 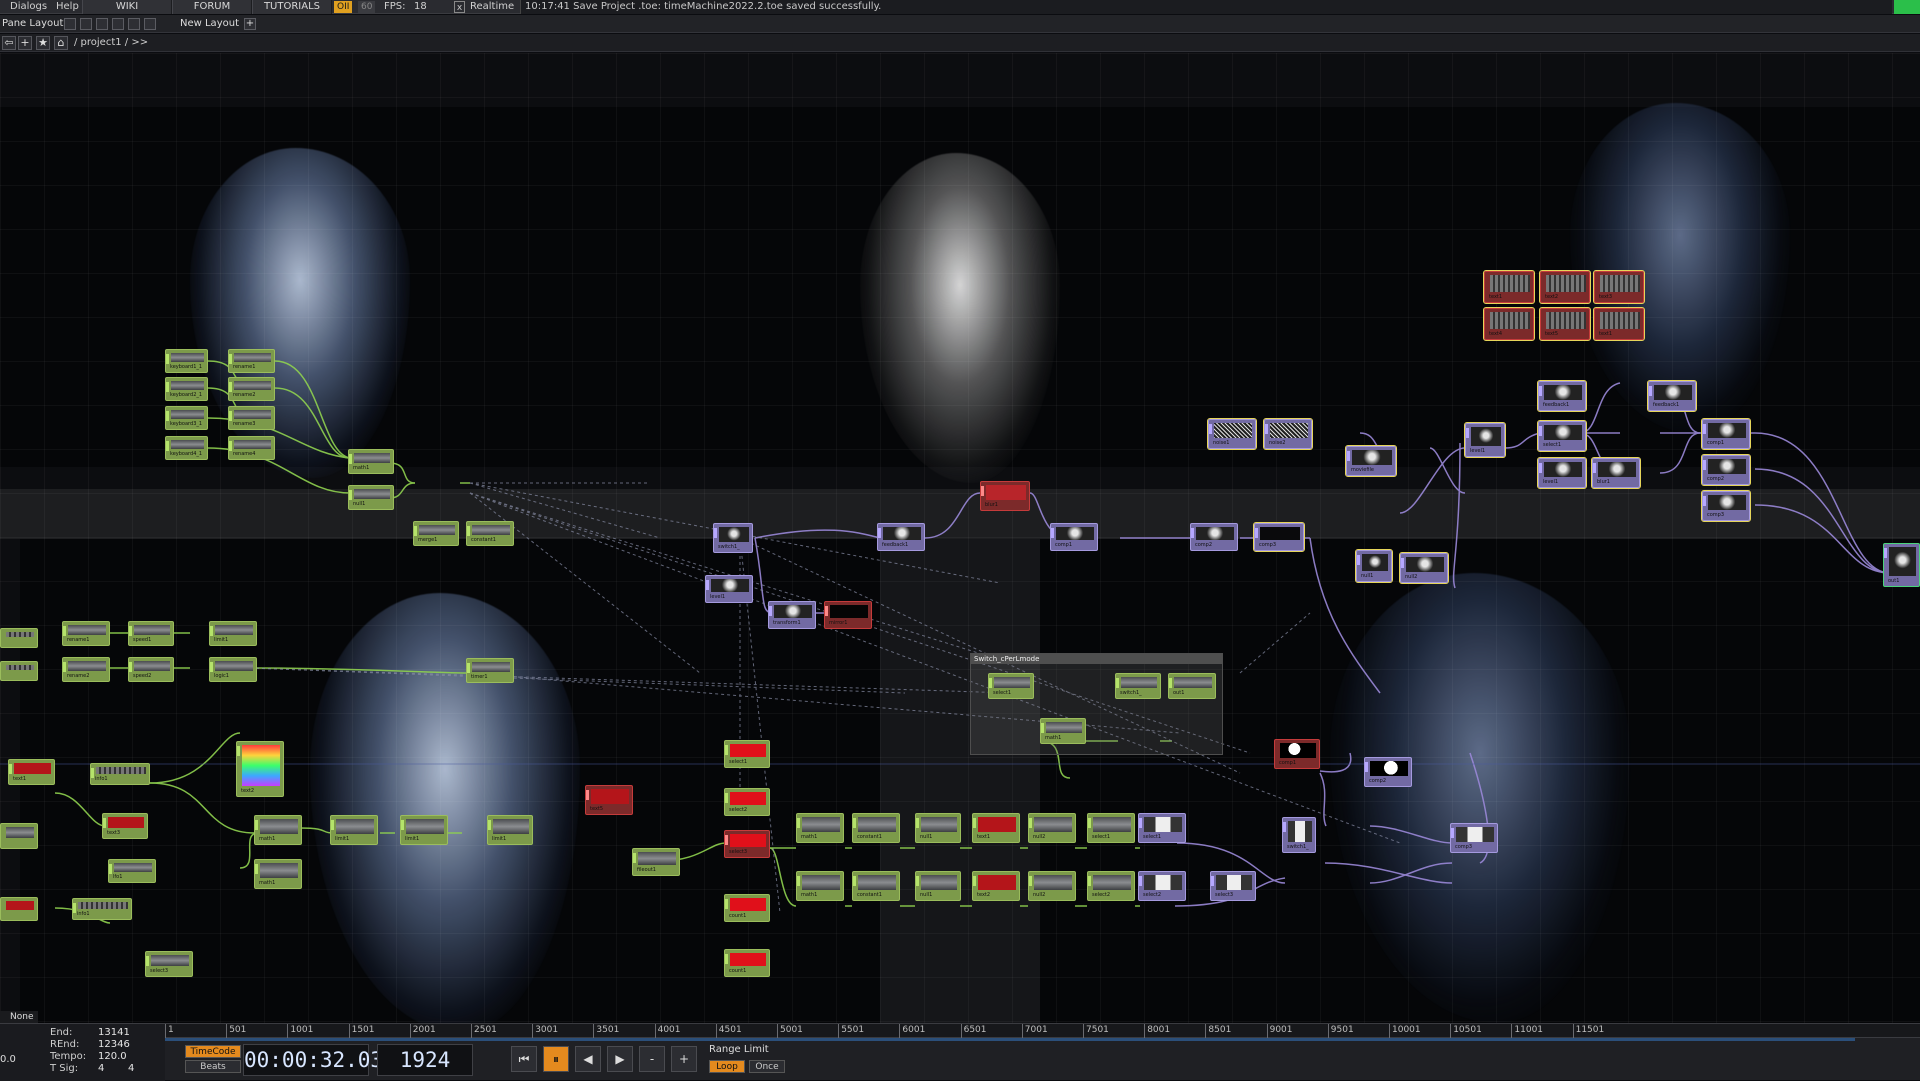 What do you see at coordinates (132, 871) in the screenshot?
I see `lfo1-node: lfo1` at bounding box center [132, 871].